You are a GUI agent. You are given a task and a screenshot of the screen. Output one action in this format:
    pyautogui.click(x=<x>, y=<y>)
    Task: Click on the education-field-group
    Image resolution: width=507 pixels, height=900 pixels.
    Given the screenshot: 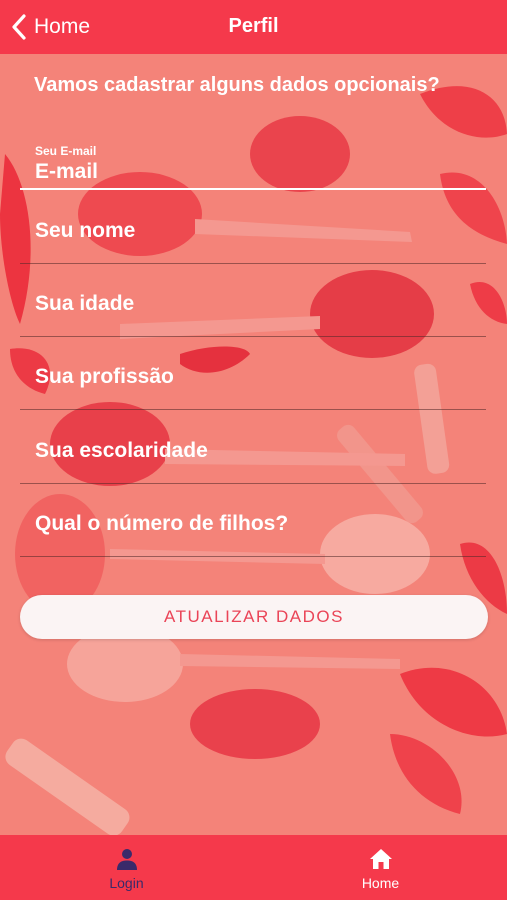 What is the action you would take?
    pyautogui.click(x=253, y=461)
    